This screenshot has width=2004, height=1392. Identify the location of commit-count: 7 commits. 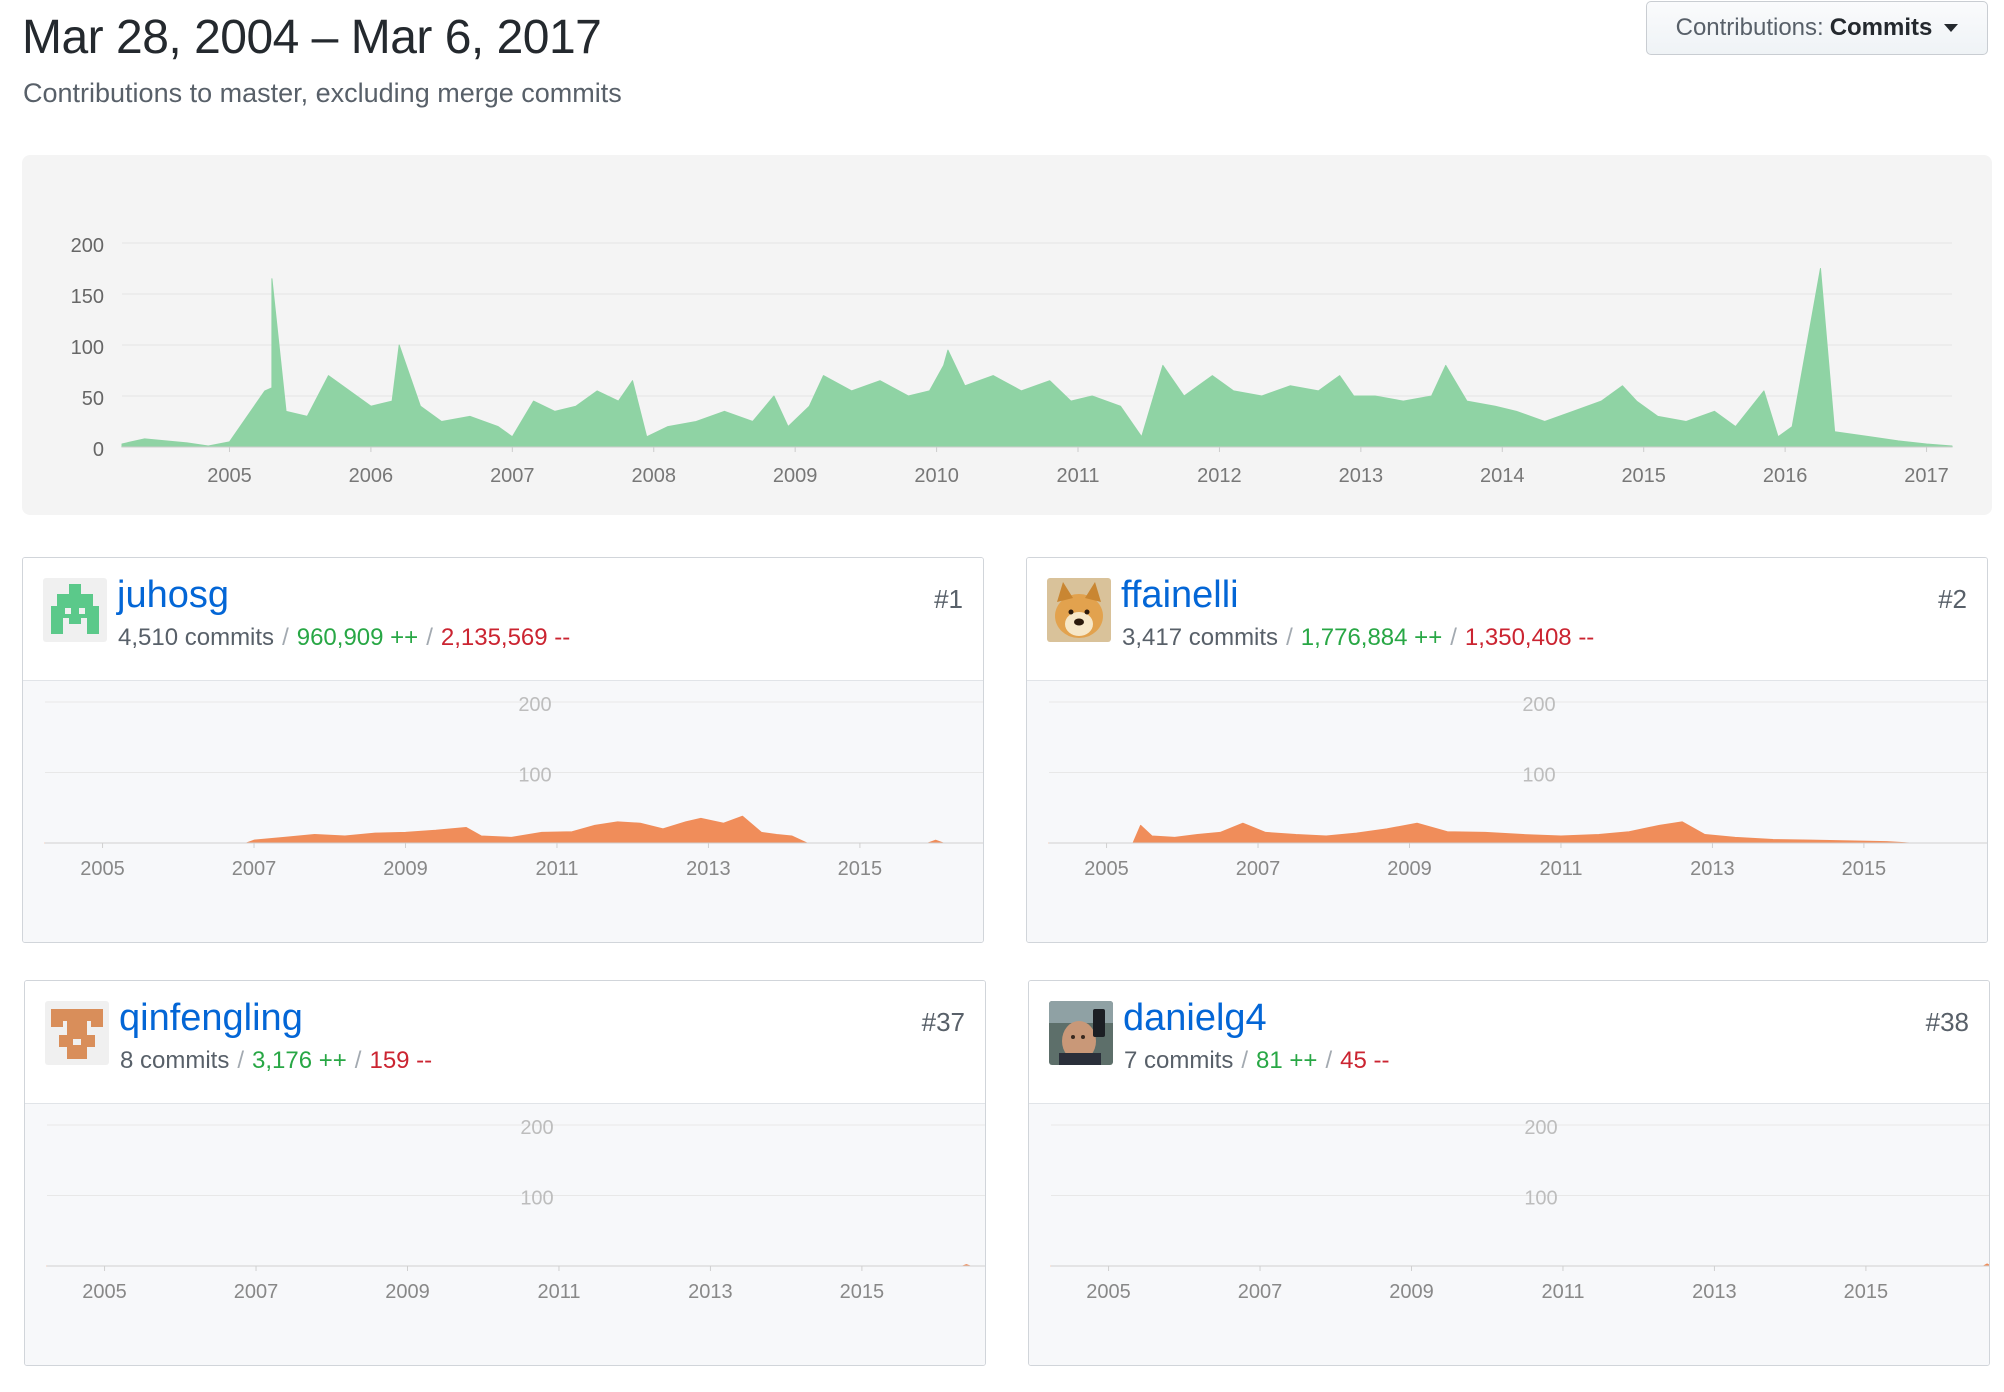
(1179, 1060).